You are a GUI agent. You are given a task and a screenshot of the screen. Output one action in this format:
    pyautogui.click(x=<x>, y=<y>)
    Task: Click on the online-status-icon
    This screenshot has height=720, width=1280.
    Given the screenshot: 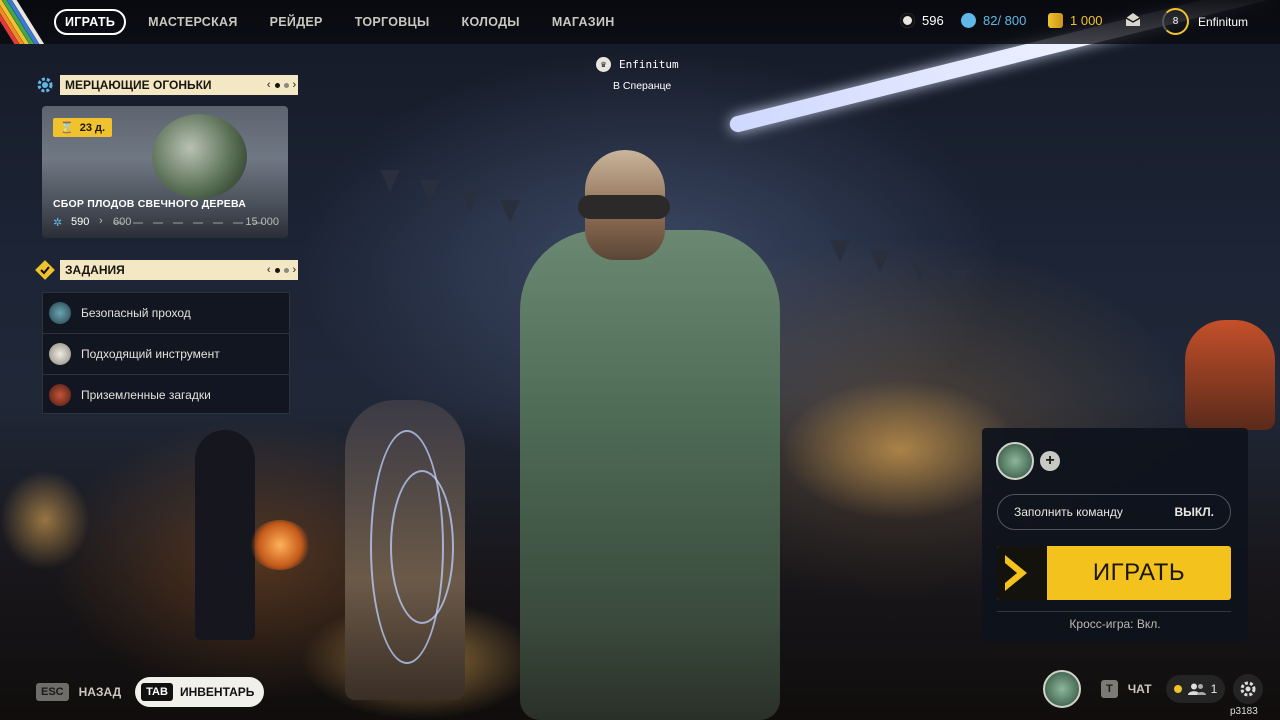 What is the action you would take?
    pyautogui.click(x=1177, y=689)
    